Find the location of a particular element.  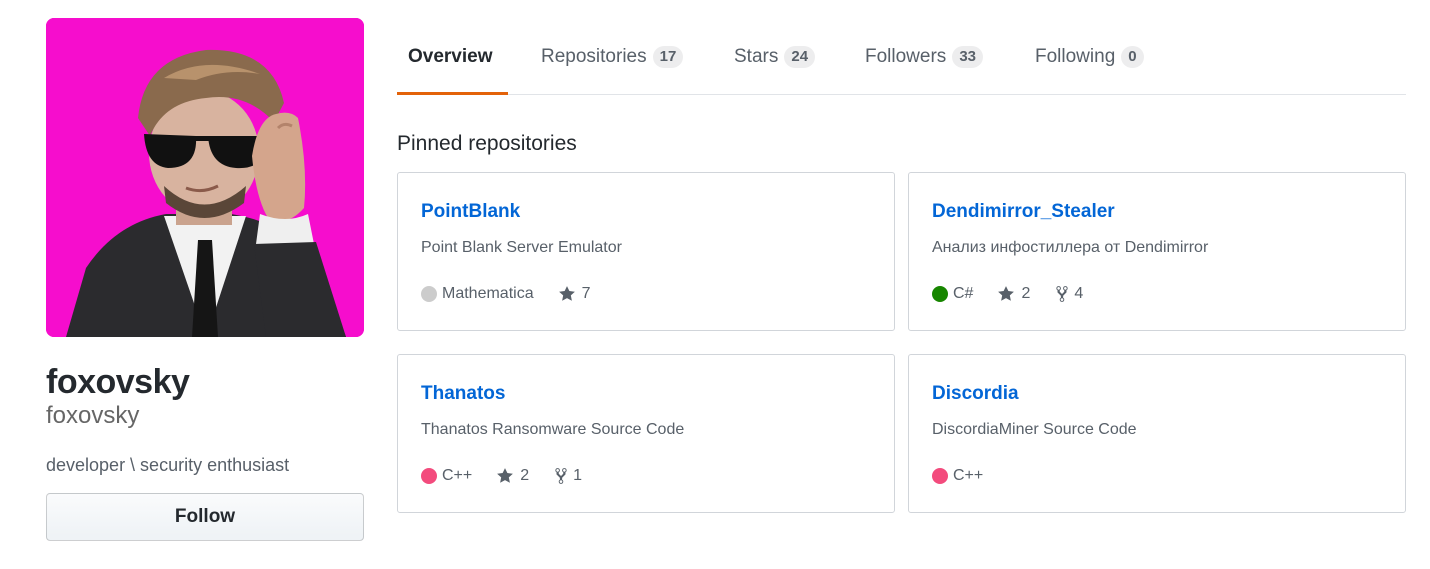

tab-counter: 24 is located at coordinates (800, 57).